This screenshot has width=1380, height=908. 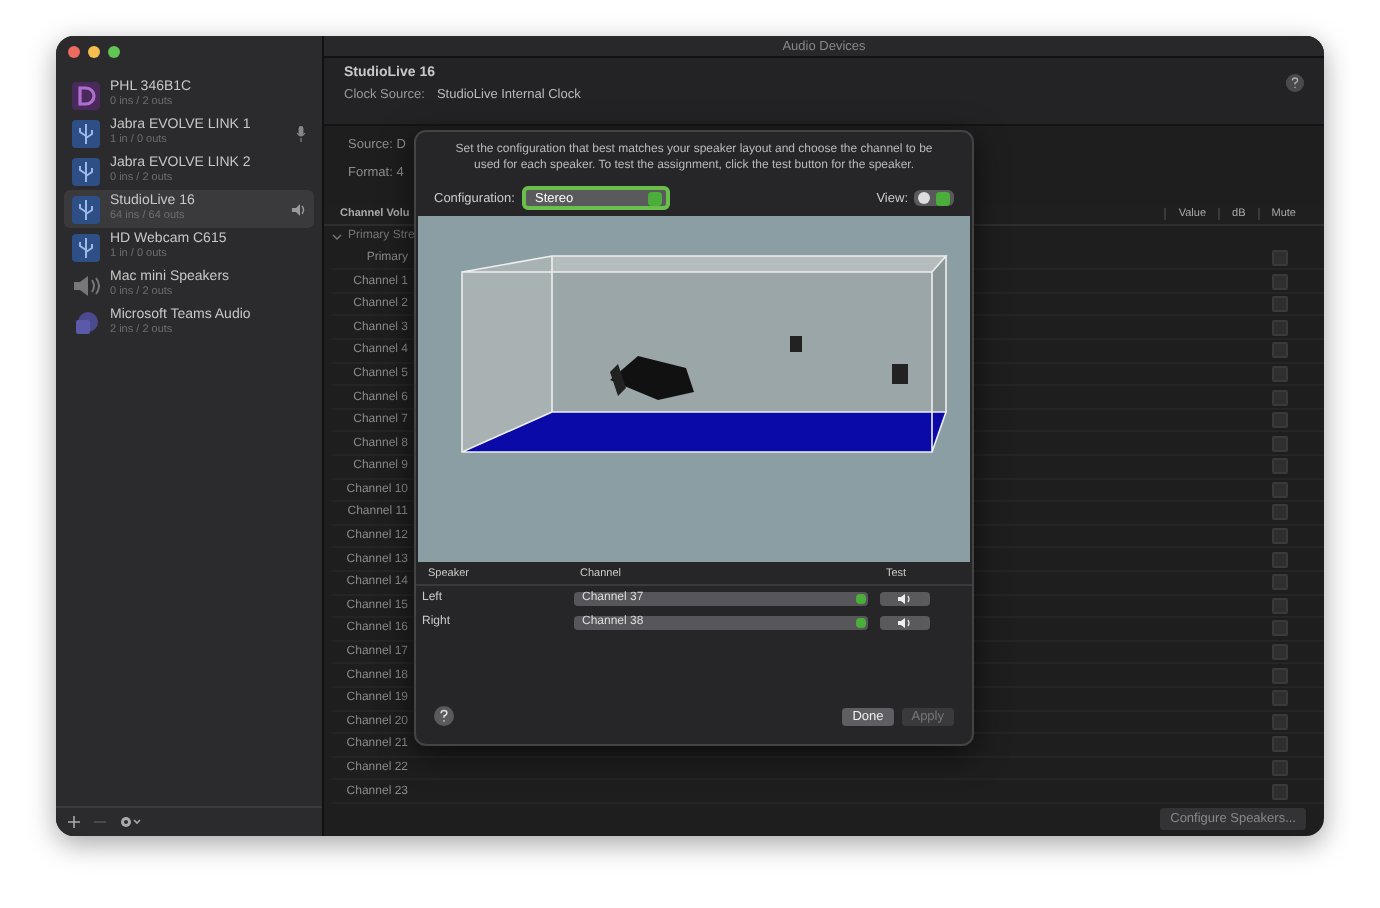 I want to click on minimize-button, so click(x=94, y=52).